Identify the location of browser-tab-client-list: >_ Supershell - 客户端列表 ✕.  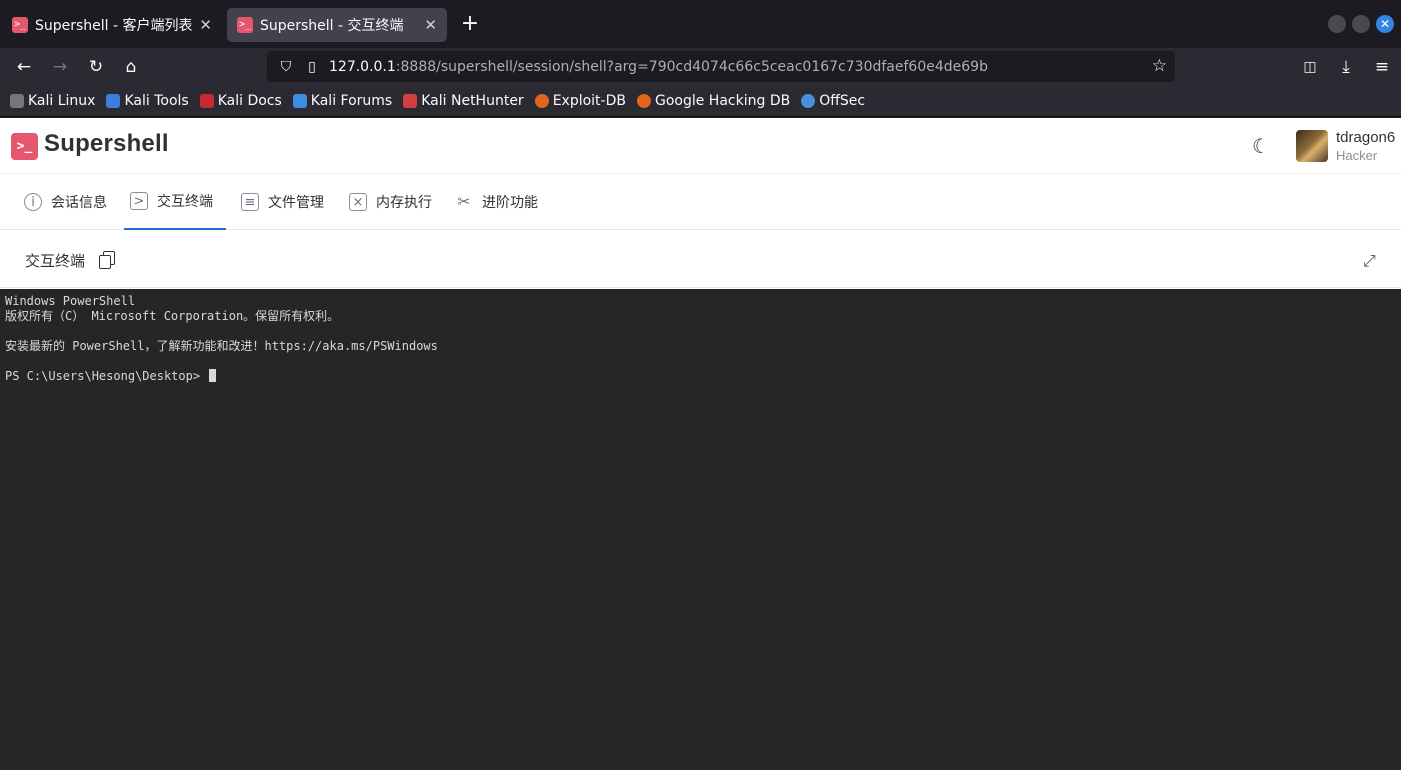
(112, 25).